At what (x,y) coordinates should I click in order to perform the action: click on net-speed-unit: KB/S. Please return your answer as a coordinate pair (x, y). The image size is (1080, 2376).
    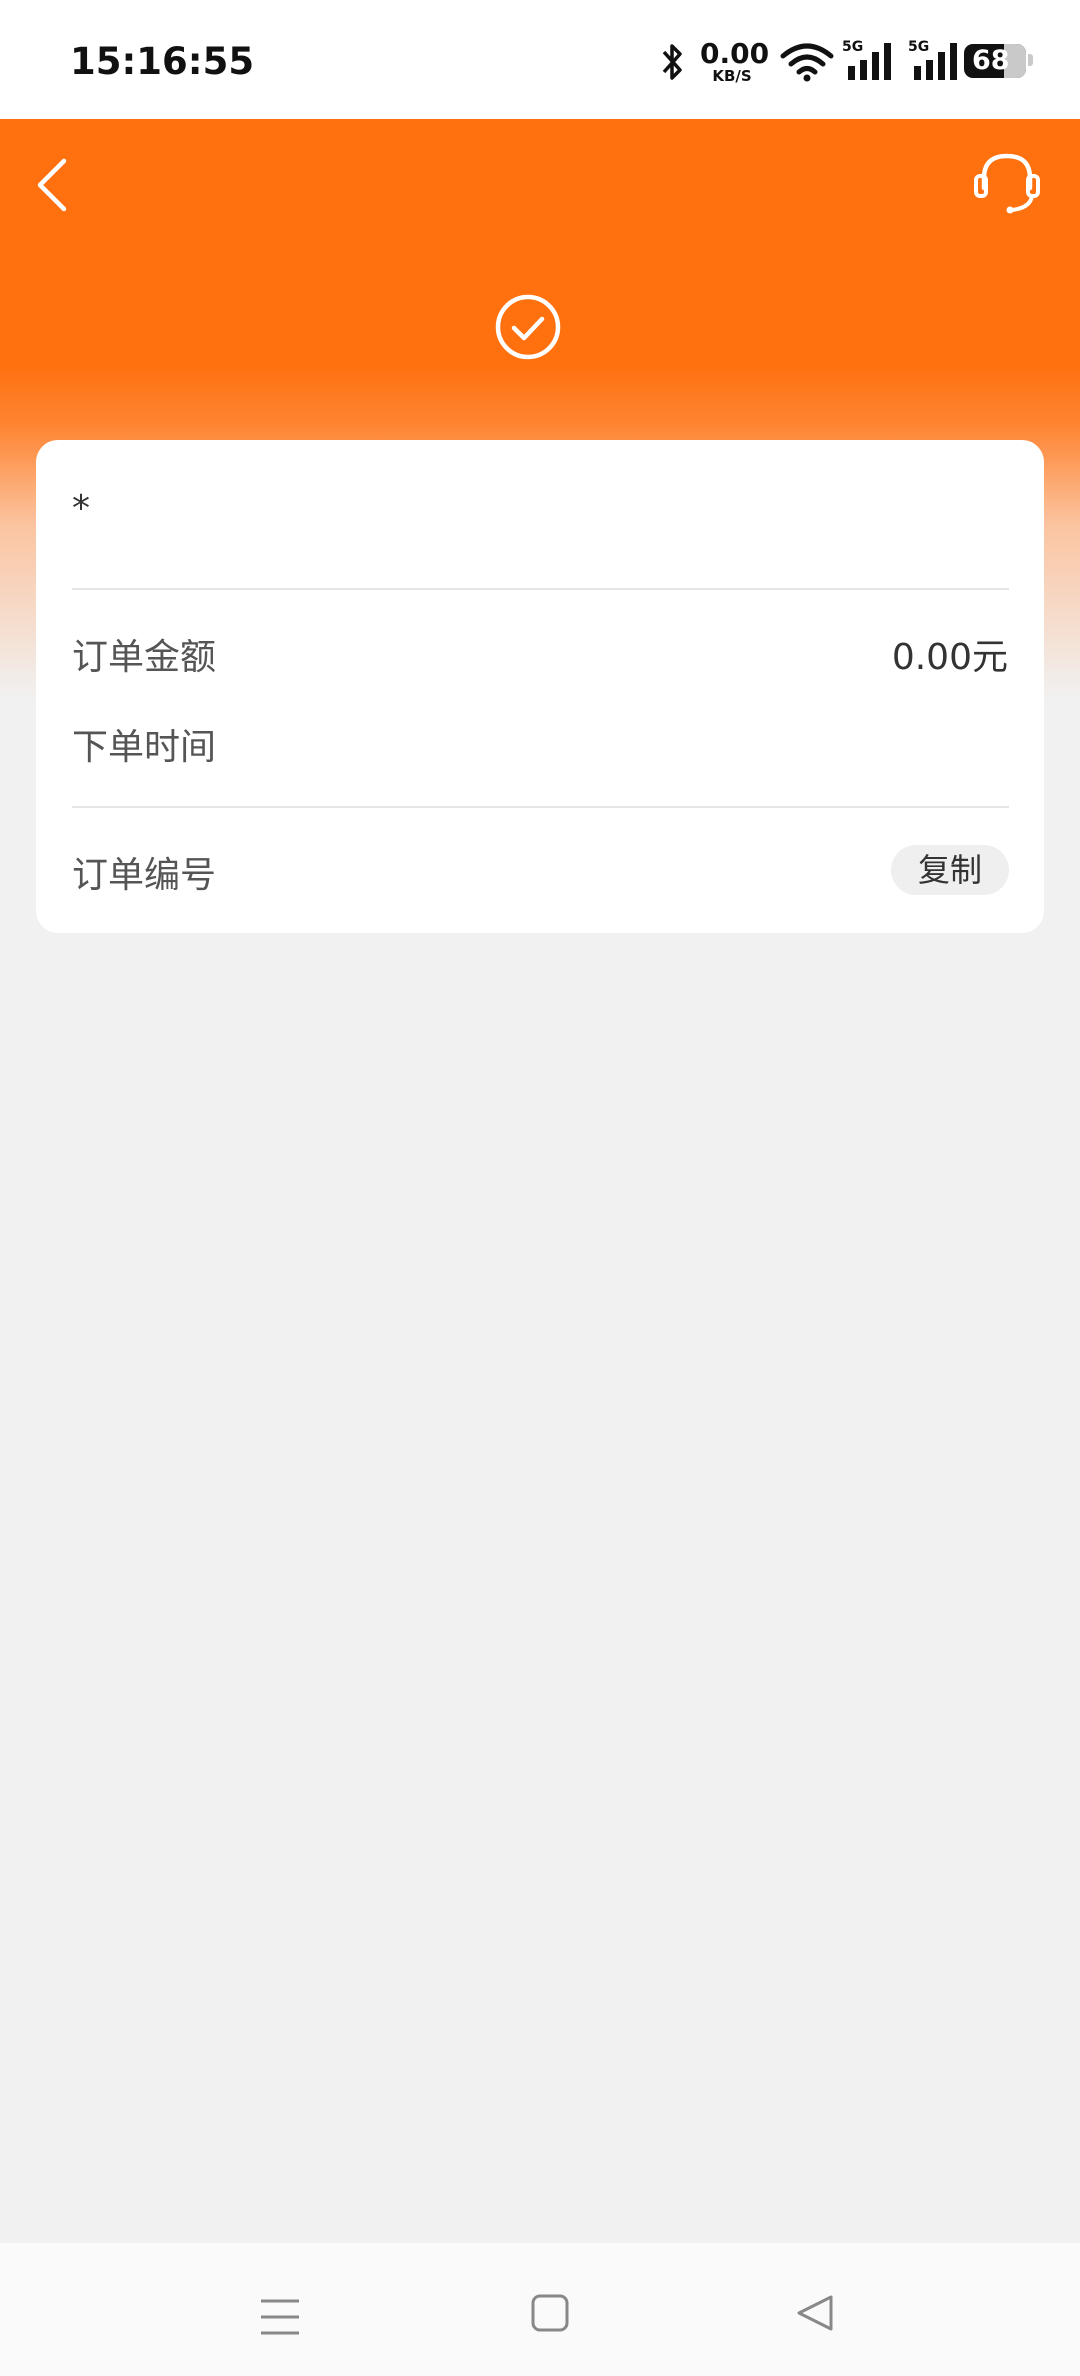
    Looking at the image, I should click on (732, 76).